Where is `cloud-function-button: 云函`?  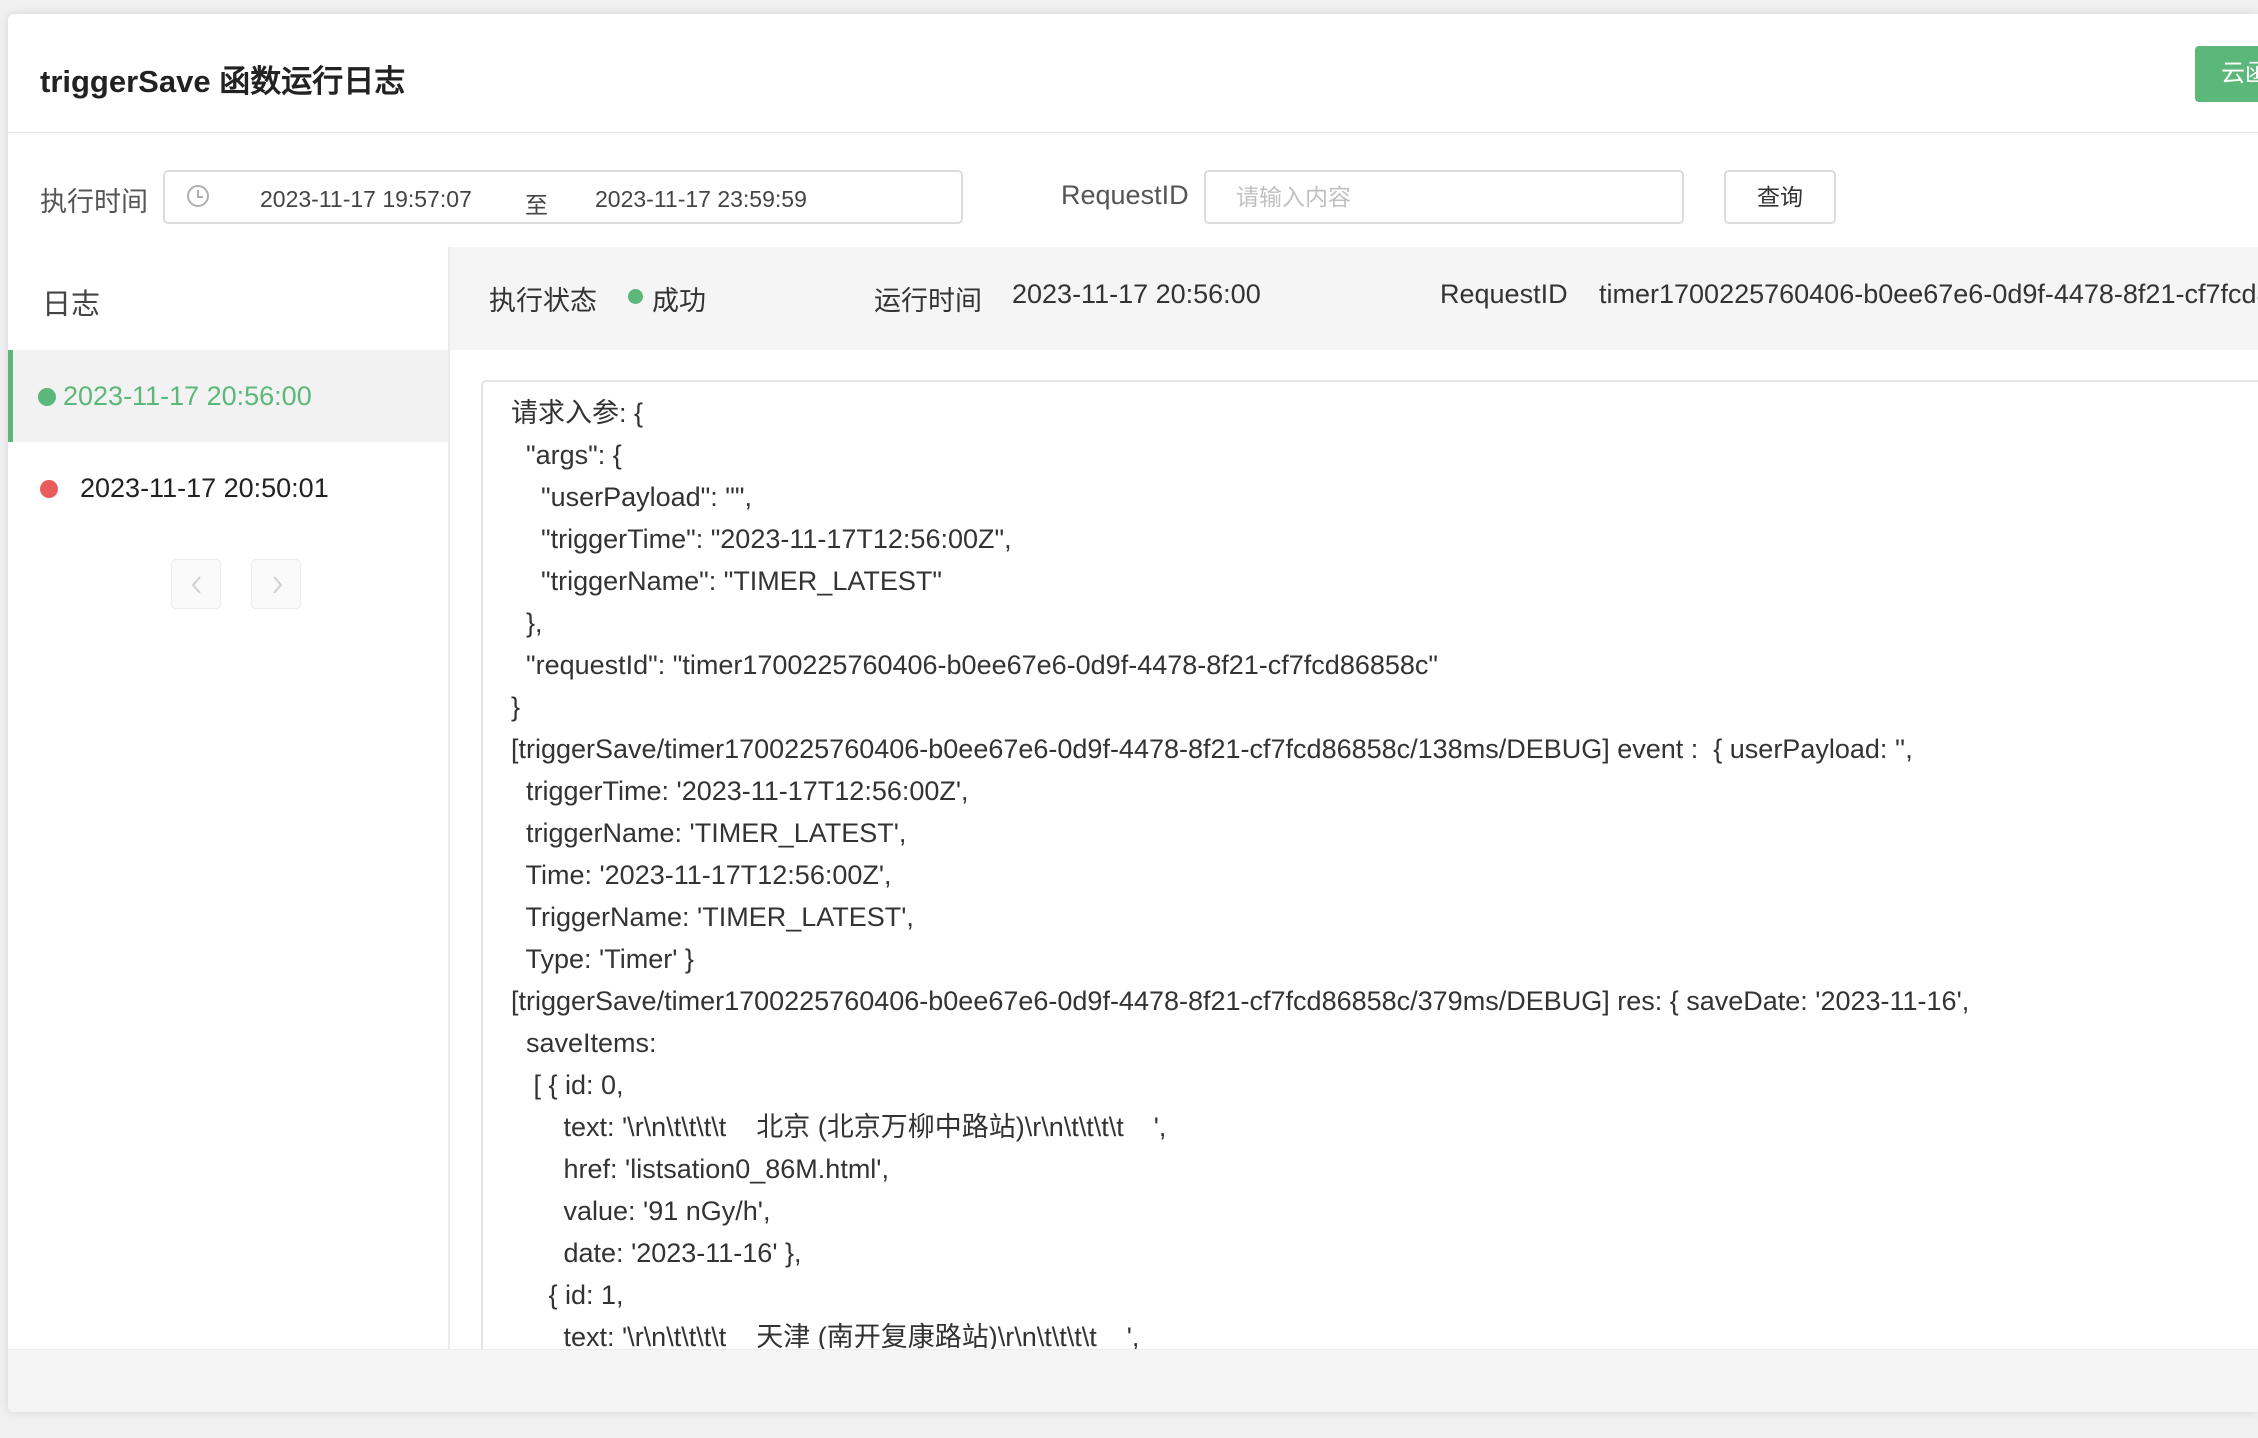
cloud-function-button: 云函 is located at coordinates (2226, 74).